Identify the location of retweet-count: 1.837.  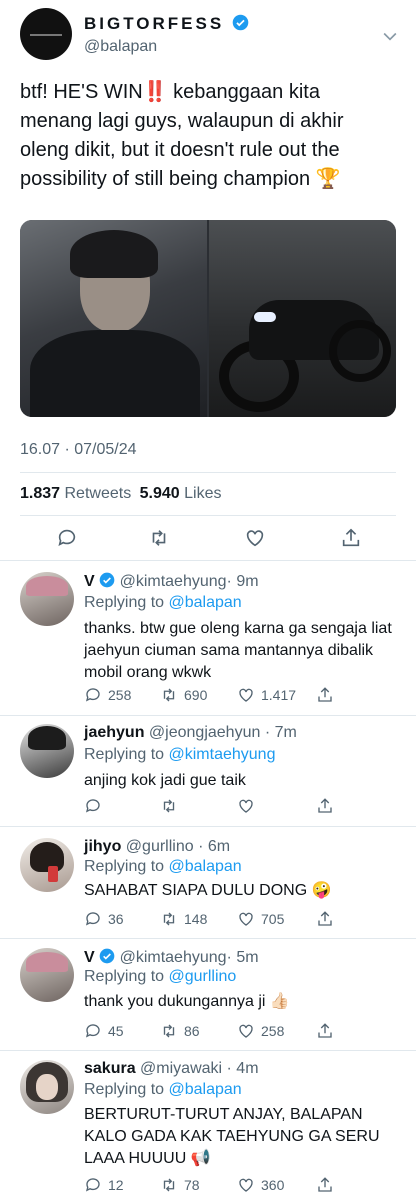
(40, 493).